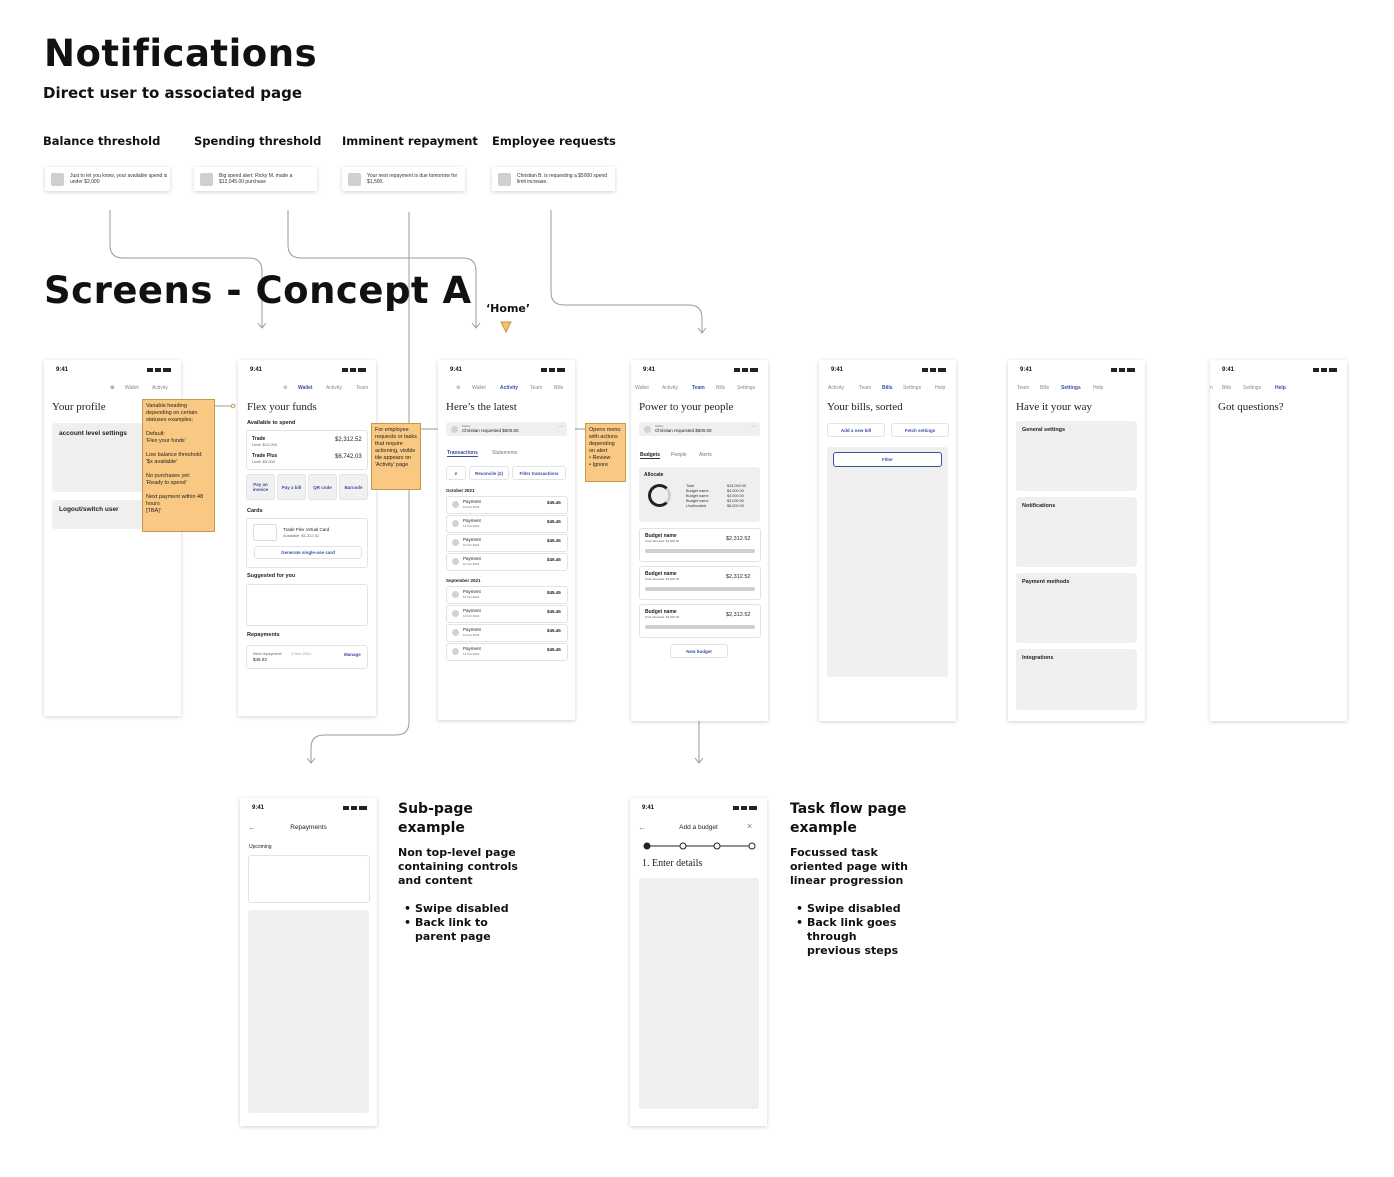 This screenshot has width=1394, height=1177. I want to click on repayment-card: Next repayment: 1 Dec 2021 $45.03 Manage, so click(307, 657).